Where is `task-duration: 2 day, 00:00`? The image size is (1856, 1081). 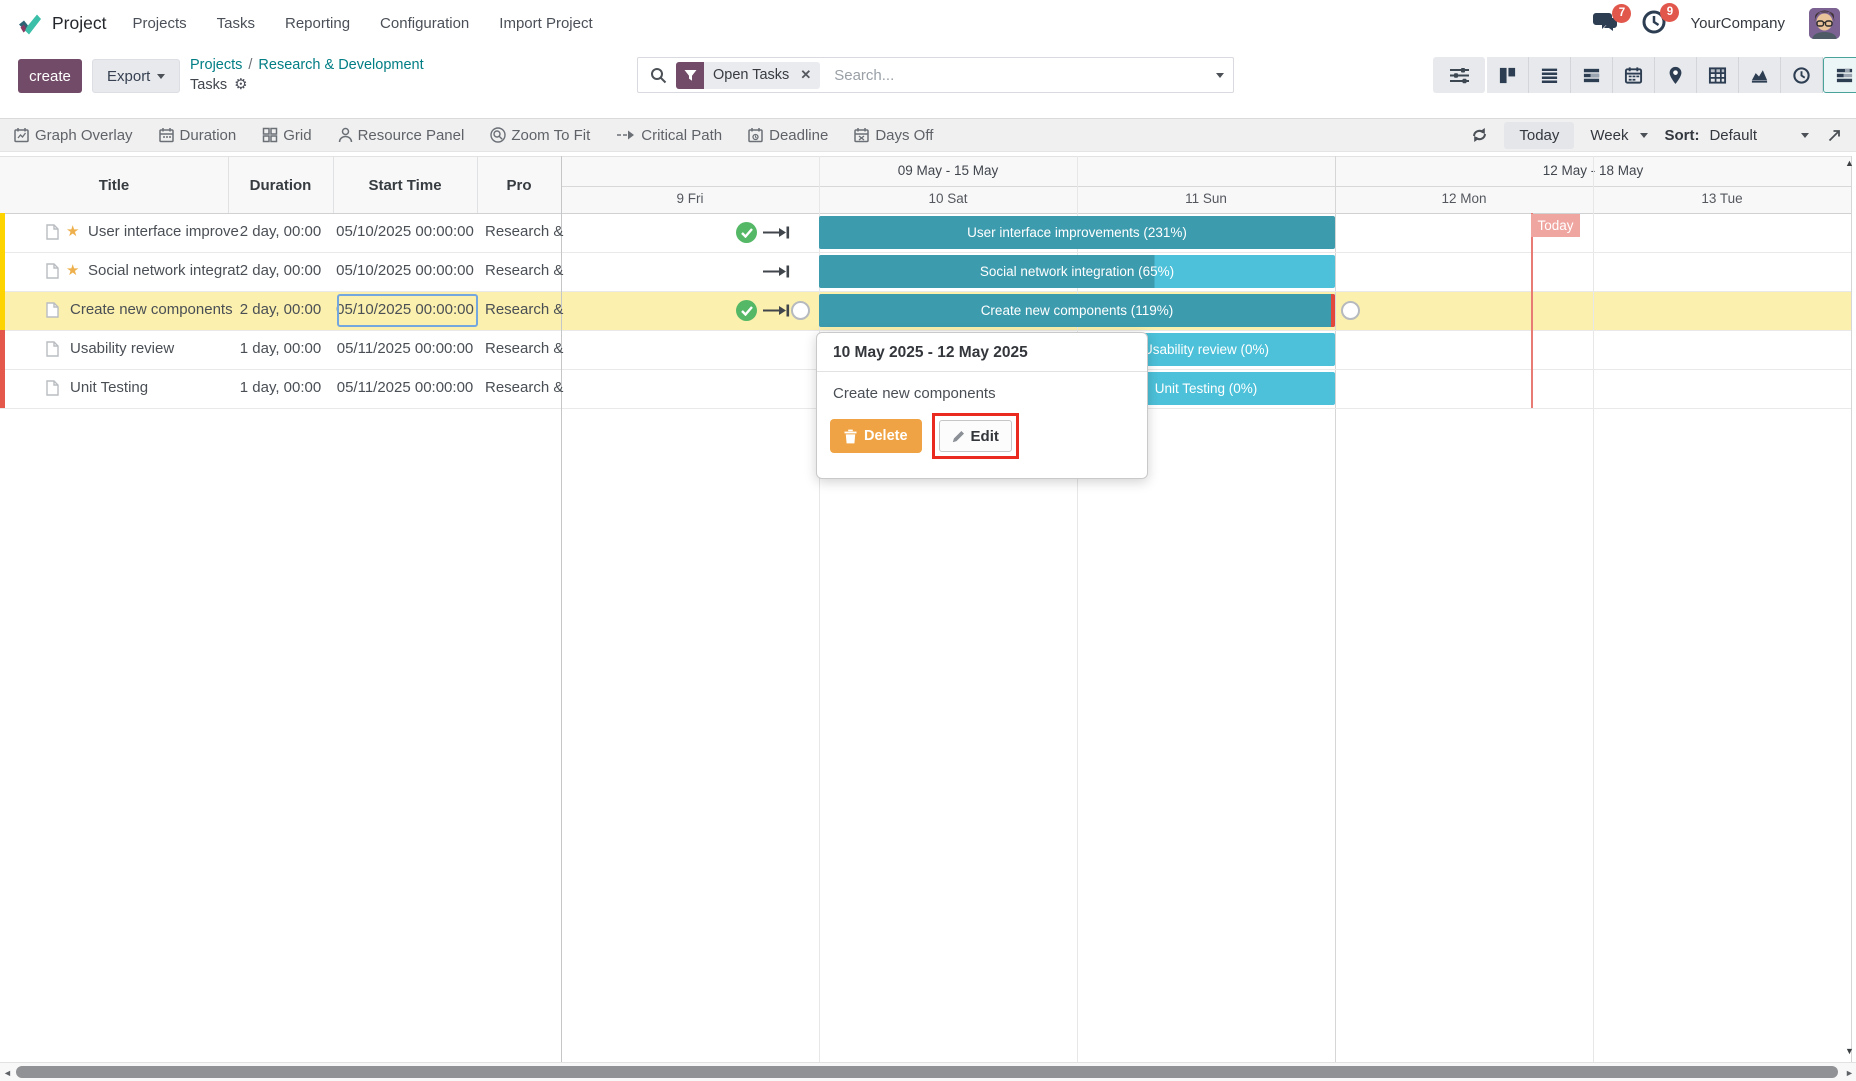 task-duration: 2 day, 00:00 is located at coordinates (280, 270).